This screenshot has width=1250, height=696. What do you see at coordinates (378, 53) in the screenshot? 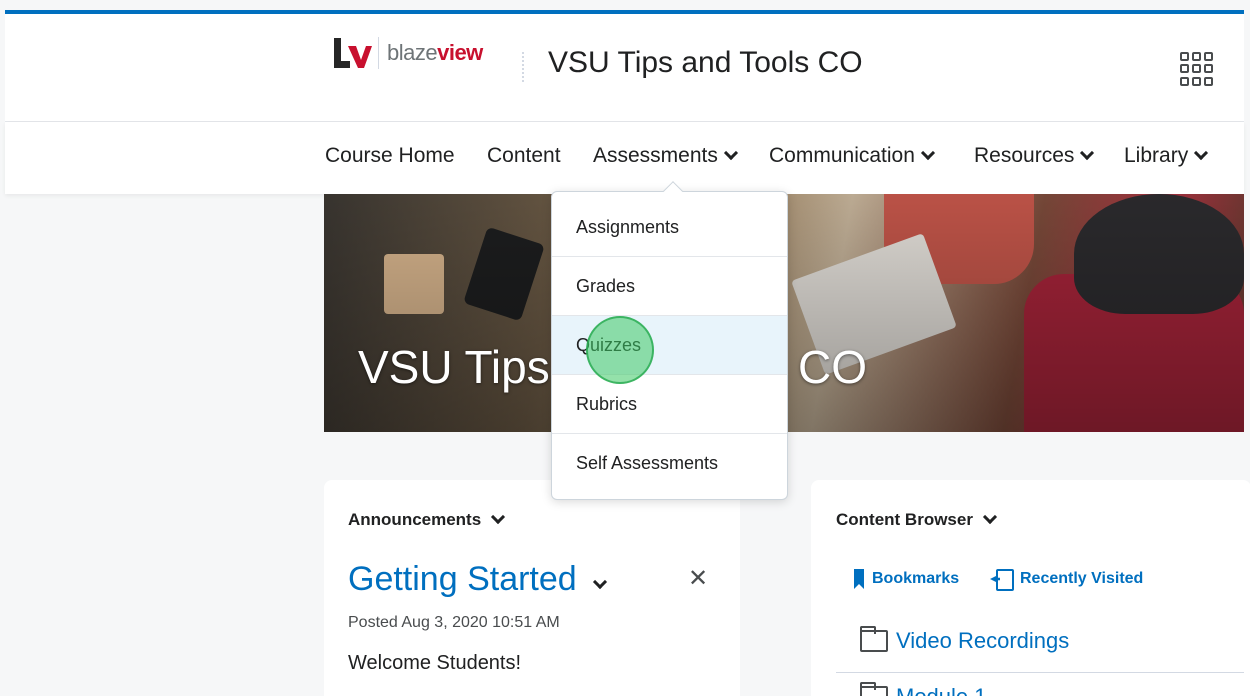
I see `logo-separator` at bounding box center [378, 53].